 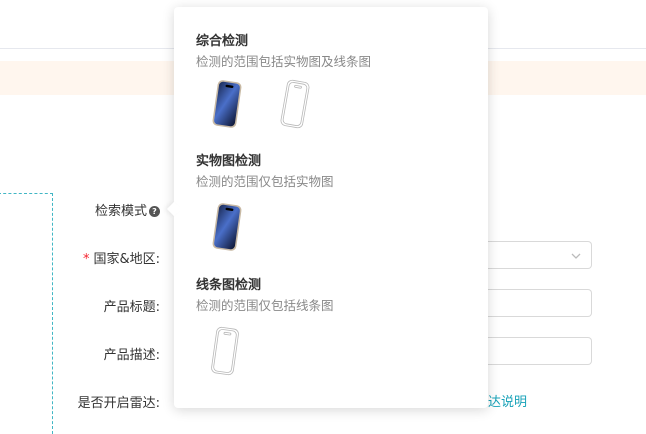 I want to click on product-title-input, so click(x=531, y=303).